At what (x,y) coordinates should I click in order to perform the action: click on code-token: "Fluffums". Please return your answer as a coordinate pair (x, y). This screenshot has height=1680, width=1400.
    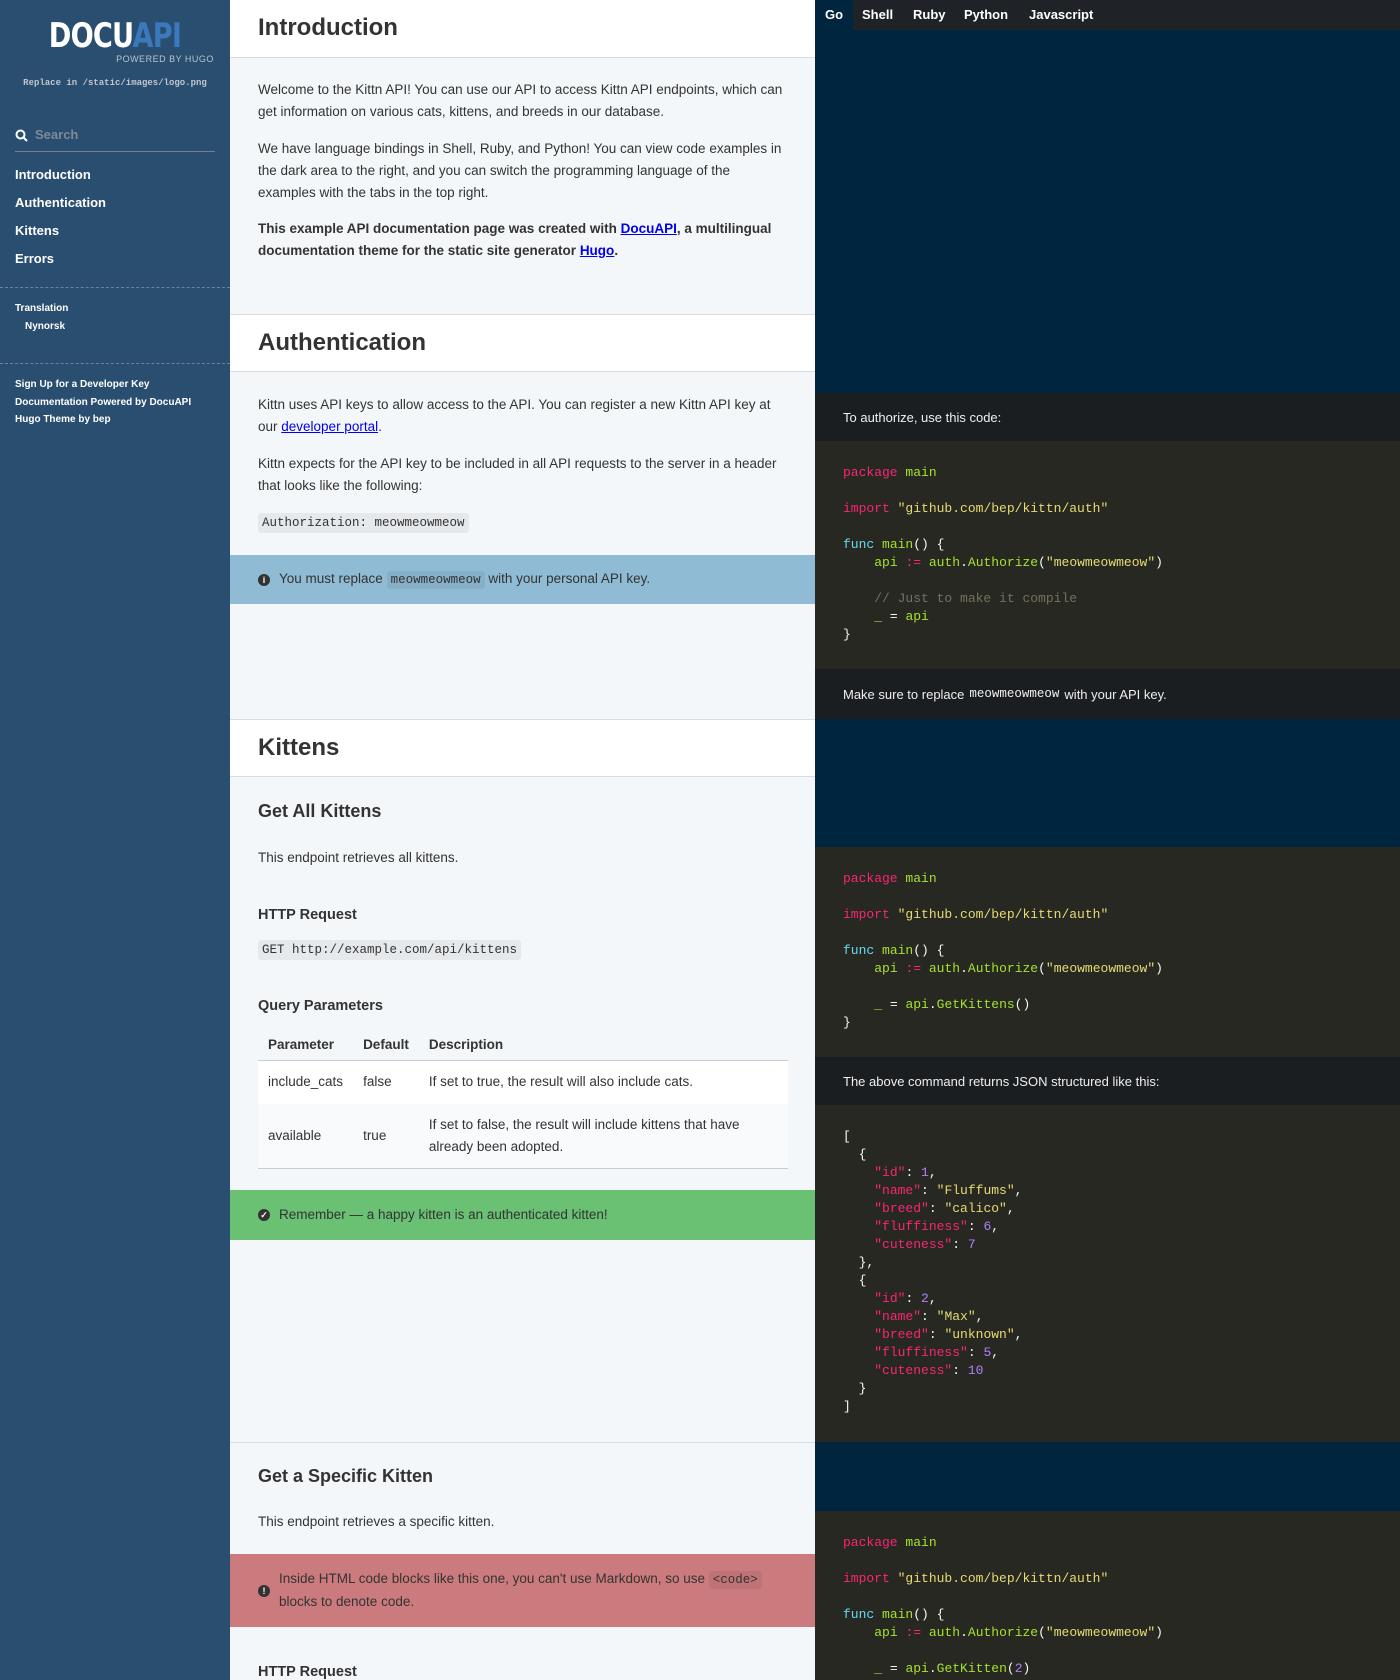
    Looking at the image, I should click on (975, 1190).